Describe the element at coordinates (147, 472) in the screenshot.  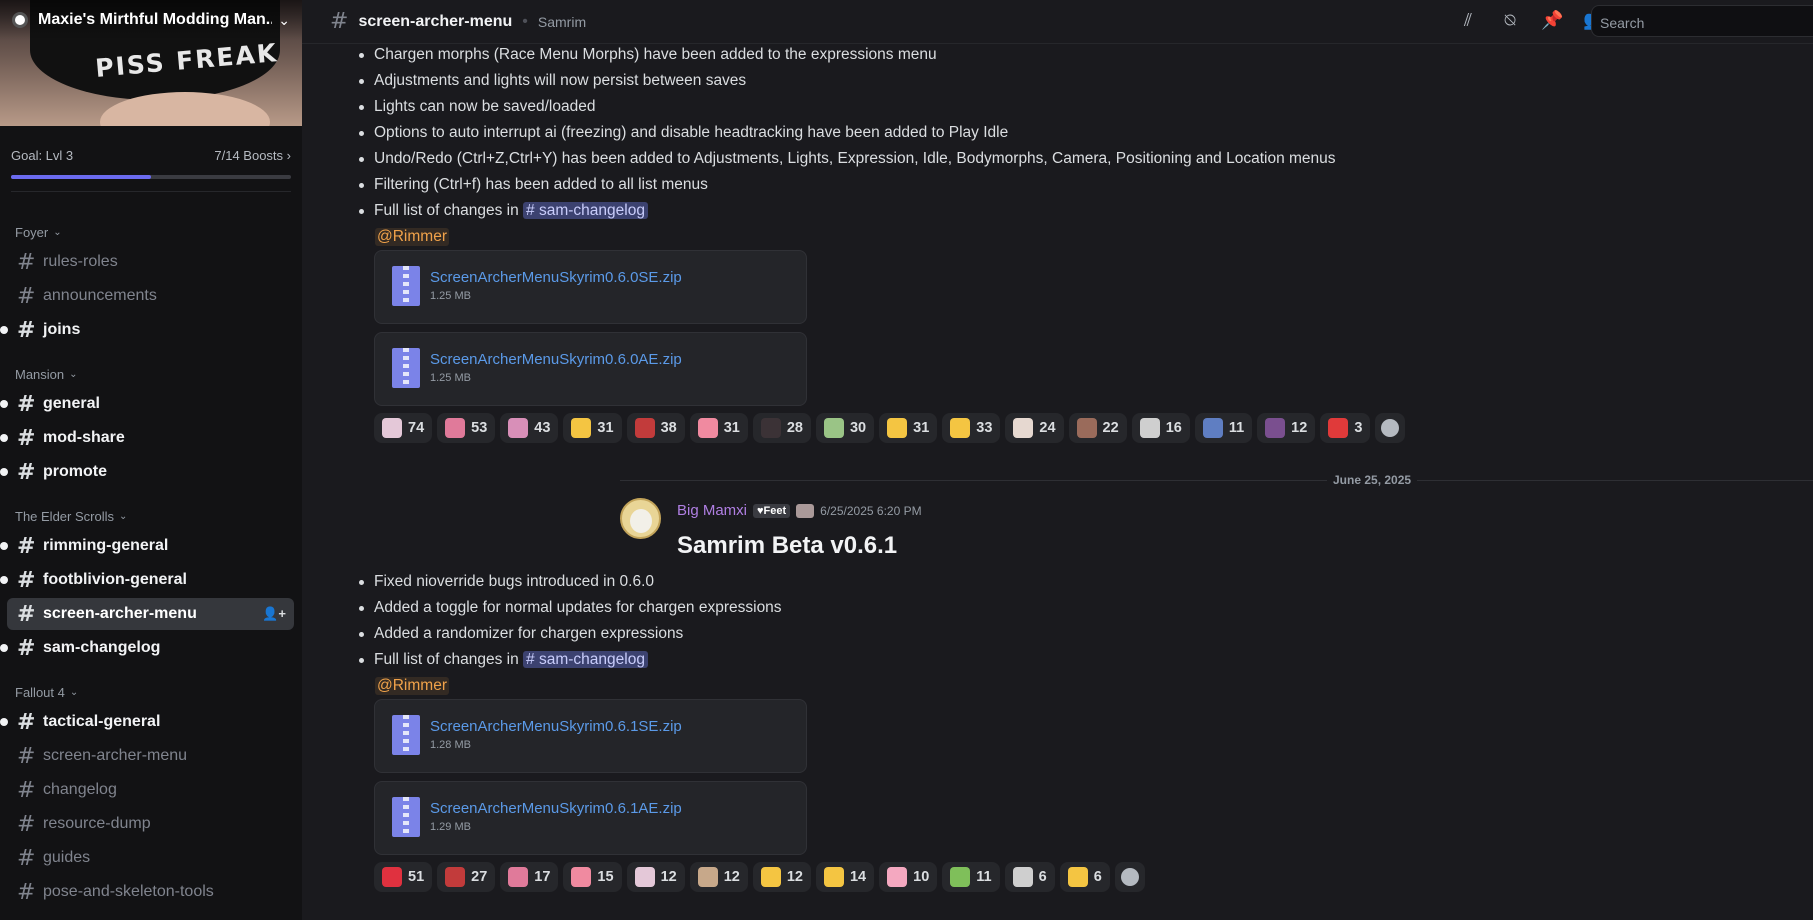
I see `channel-promote: # promote` at that location.